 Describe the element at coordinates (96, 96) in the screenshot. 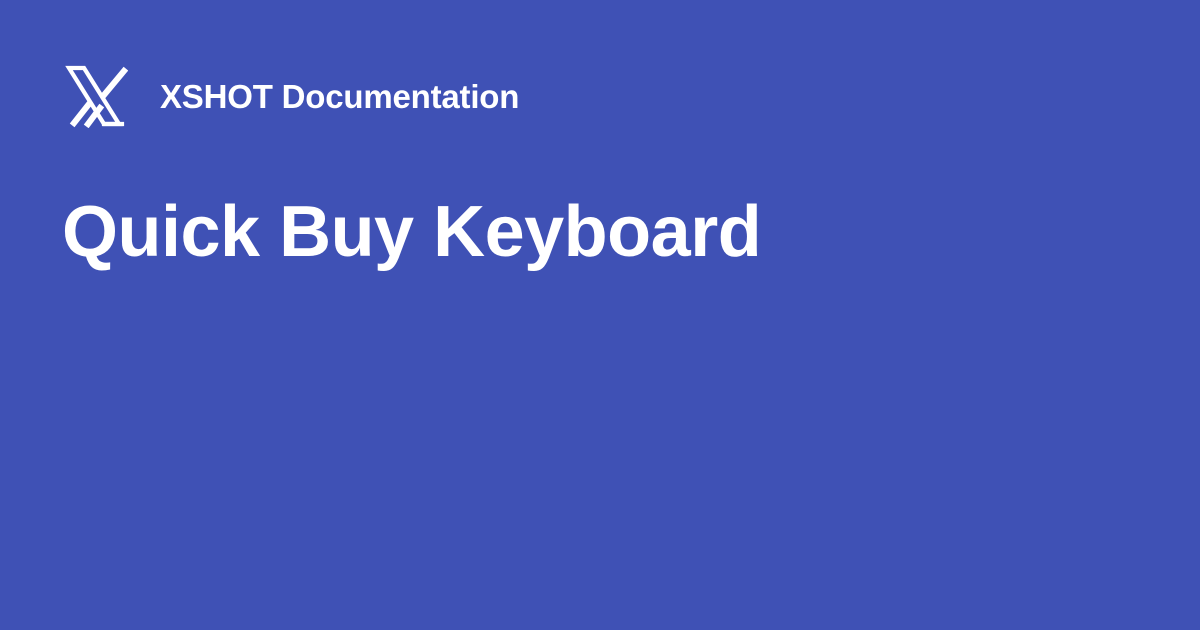

I see `xshot-x-logo-icon` at that location.